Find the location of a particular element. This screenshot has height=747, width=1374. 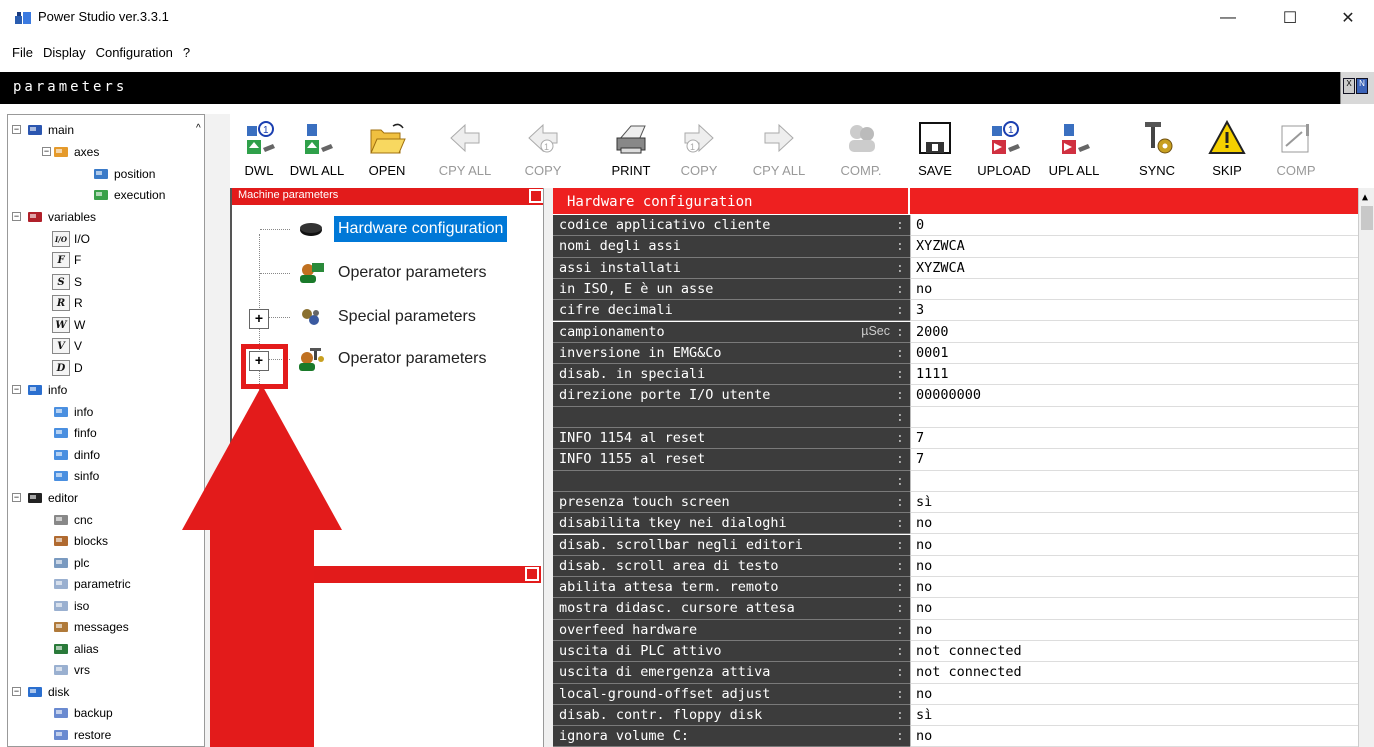

table-row: direzione porte I/O utente:00000000 is located at coordinates (955, 396).